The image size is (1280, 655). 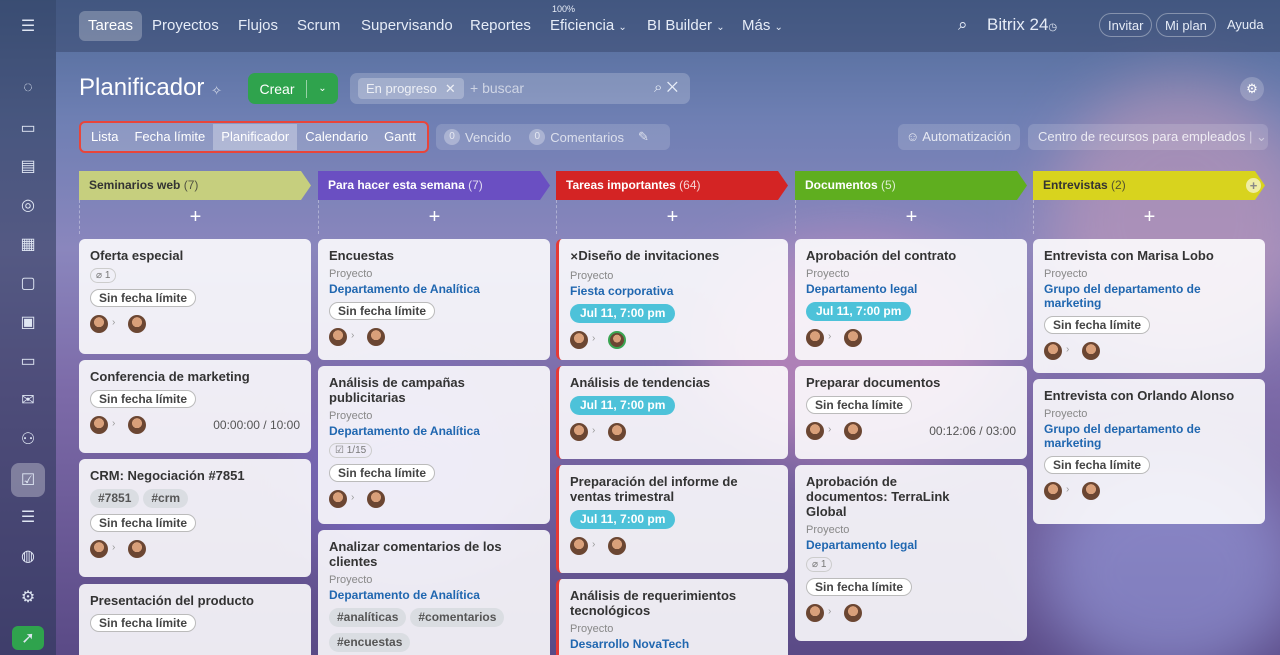 What do you see at coordinates (643, 136) in the screenshot?
I see `read-all-icon: ✎` at bounding box center [643, 136].